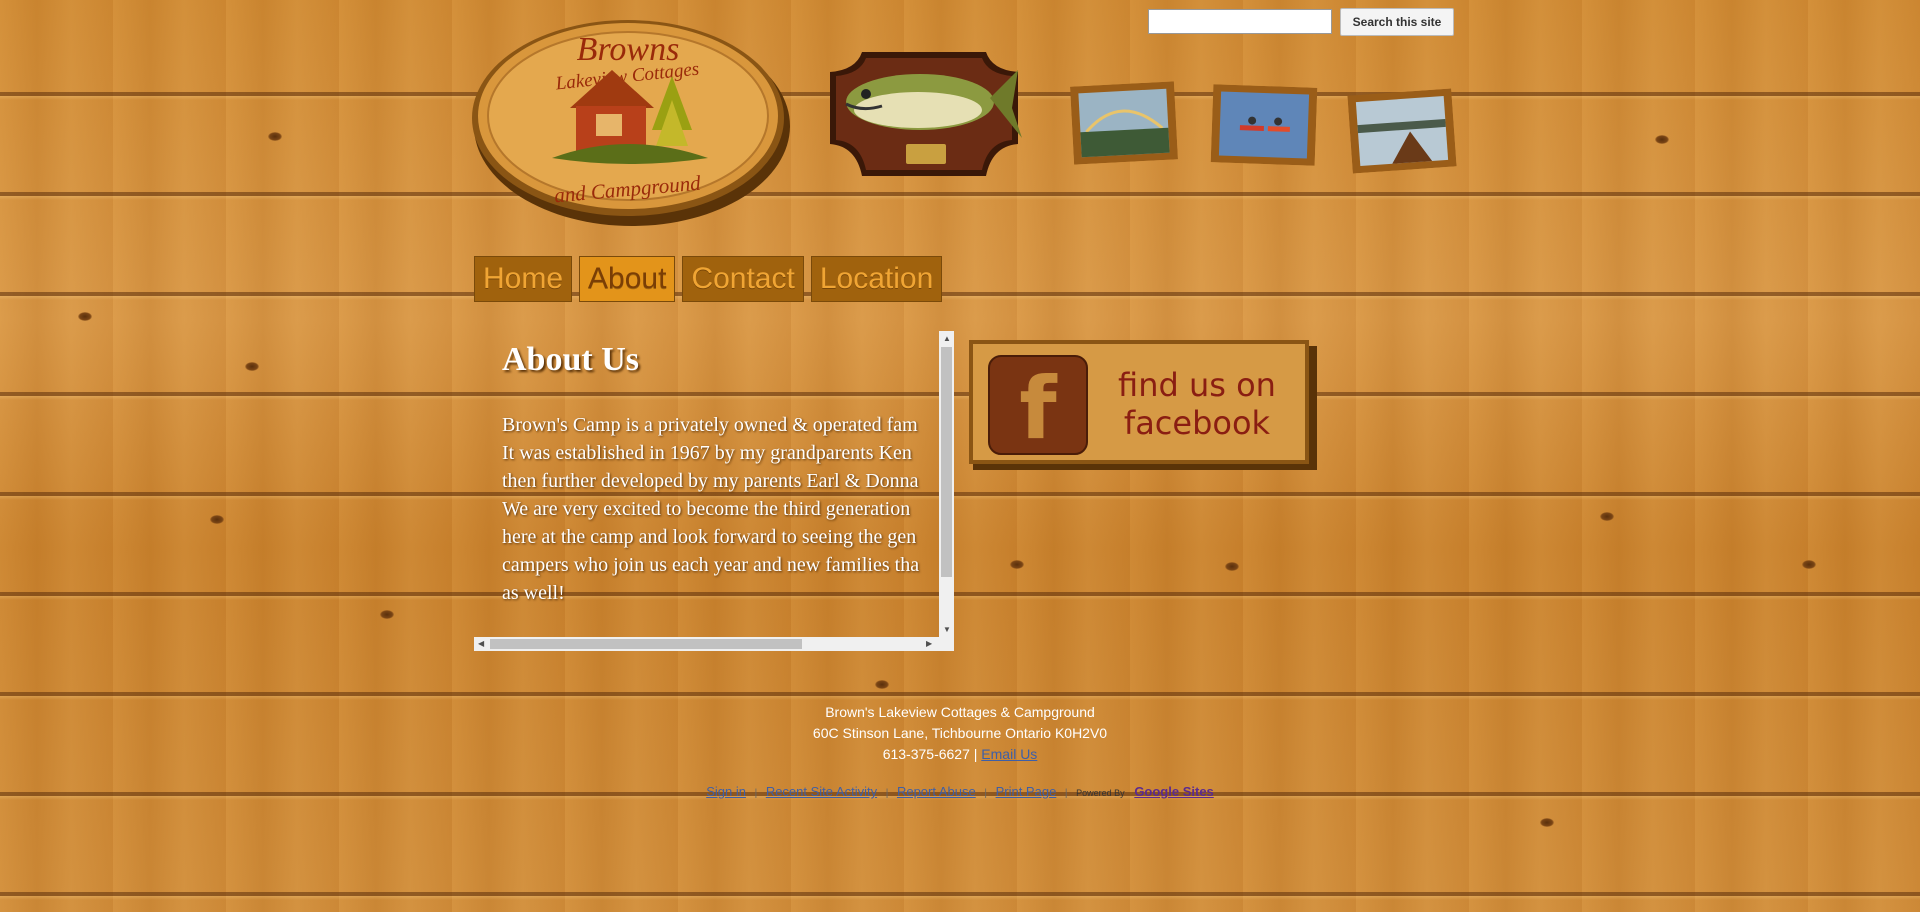 The width and height of the screenshot is (1920, 912). What do you see at coordinates (646, 644) in the screenshot?
I see `horizontal-scroll-thumb` at bounding box center [646, 644].